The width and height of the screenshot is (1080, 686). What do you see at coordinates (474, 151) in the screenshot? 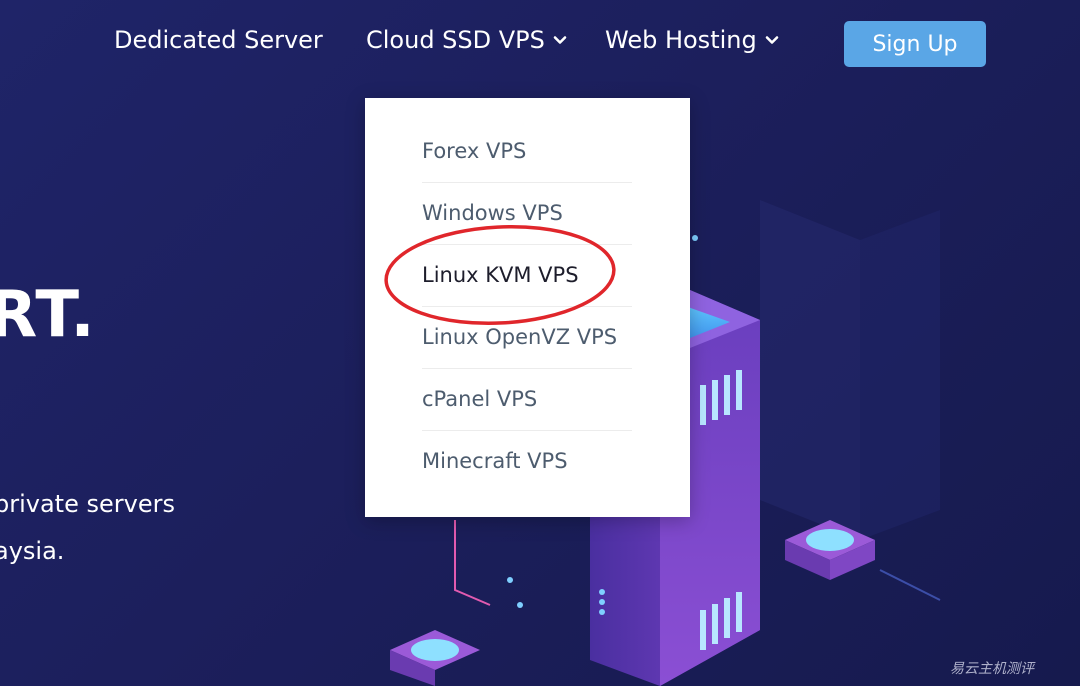
I see `dropdown-item-label: Forex VPS` at bounding box center [474, 151].